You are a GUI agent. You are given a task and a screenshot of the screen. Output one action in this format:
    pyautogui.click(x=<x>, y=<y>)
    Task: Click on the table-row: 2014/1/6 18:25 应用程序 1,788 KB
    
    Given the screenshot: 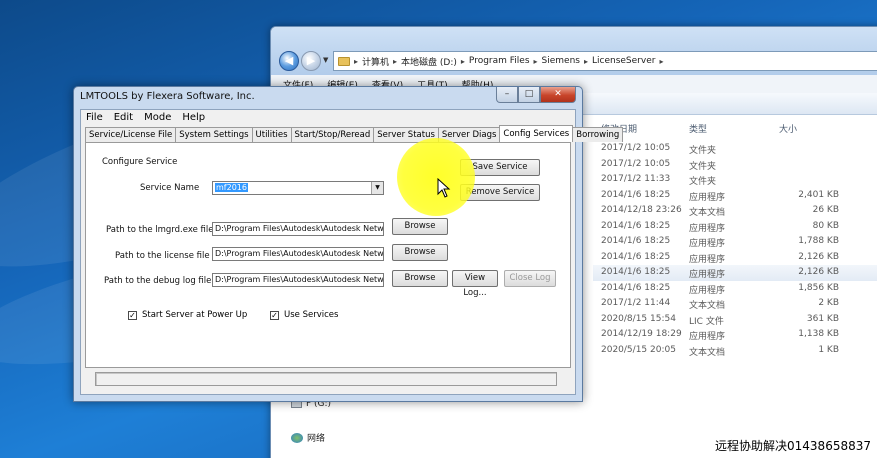 What is the action you would take?
    pyautogui.click(x=735, y=242)
    